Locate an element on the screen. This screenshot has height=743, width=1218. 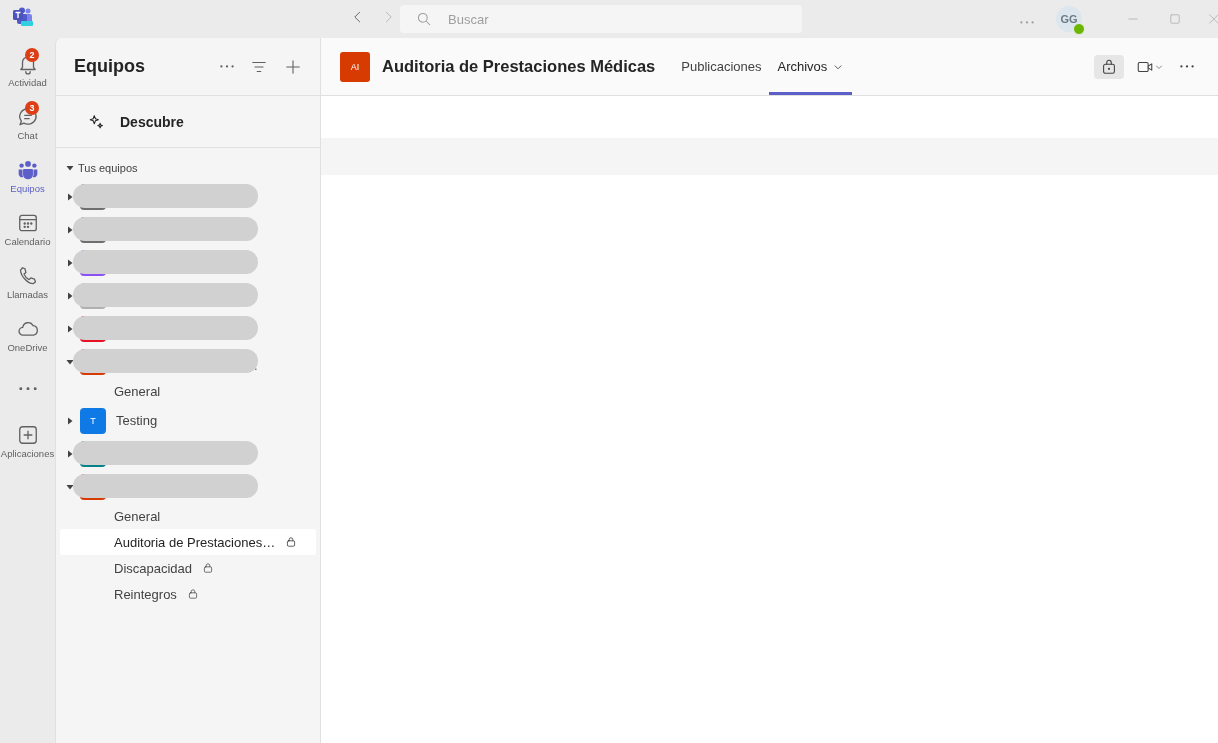
channel-avatar: AI is located at coordinates (355, 66).